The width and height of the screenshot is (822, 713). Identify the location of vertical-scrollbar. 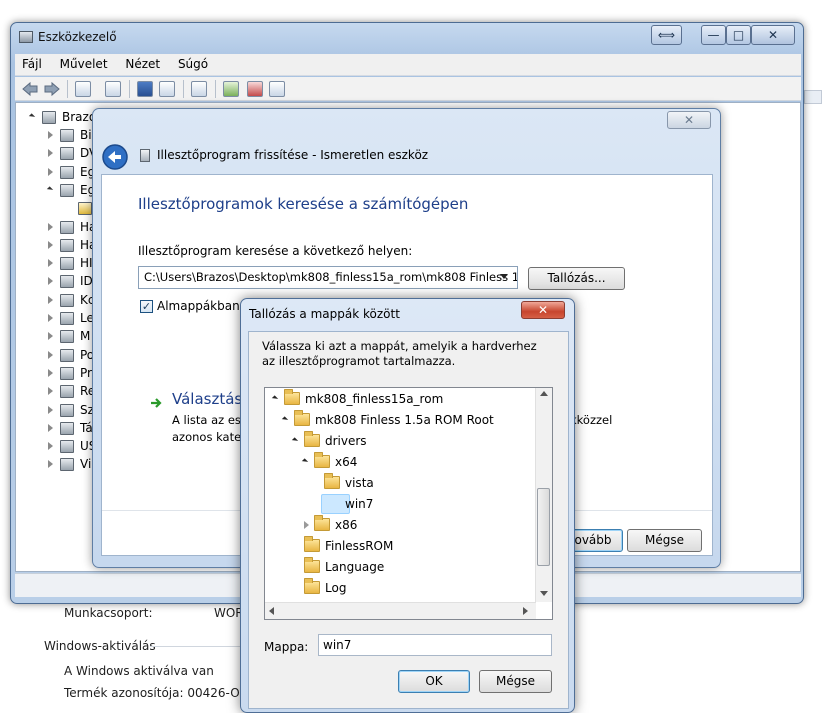
(543, 495).